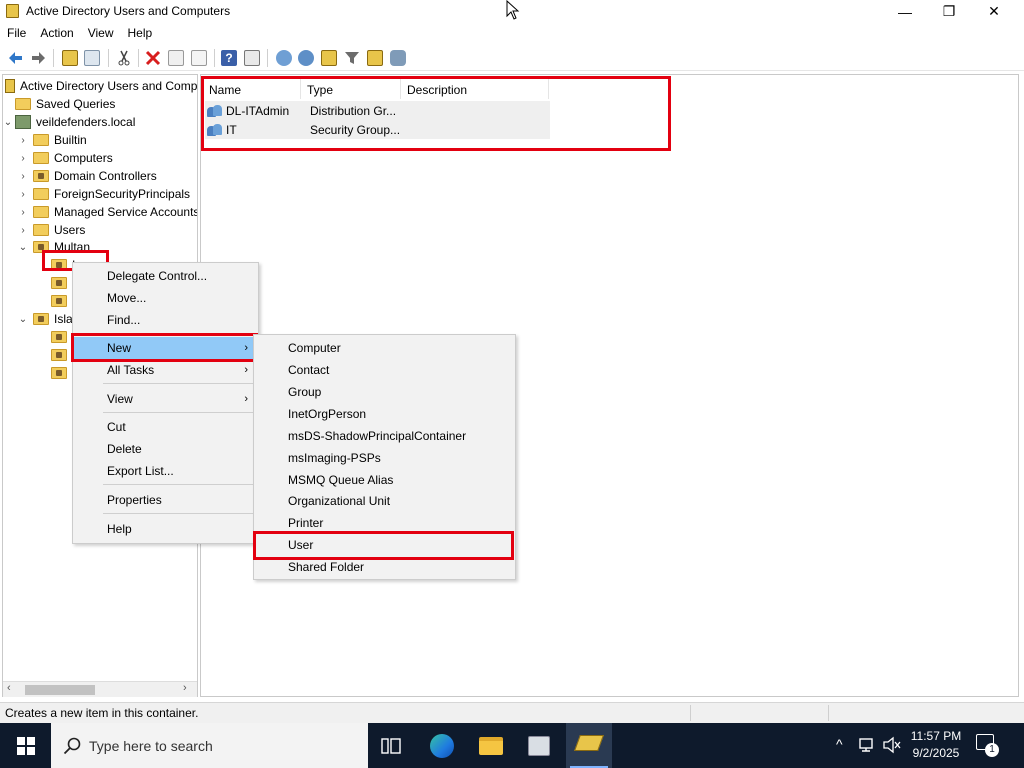  What do you see at coordinates (329, 58) in the screenshot?
I see `new-ou-icon` at bounding box center [329, 58].